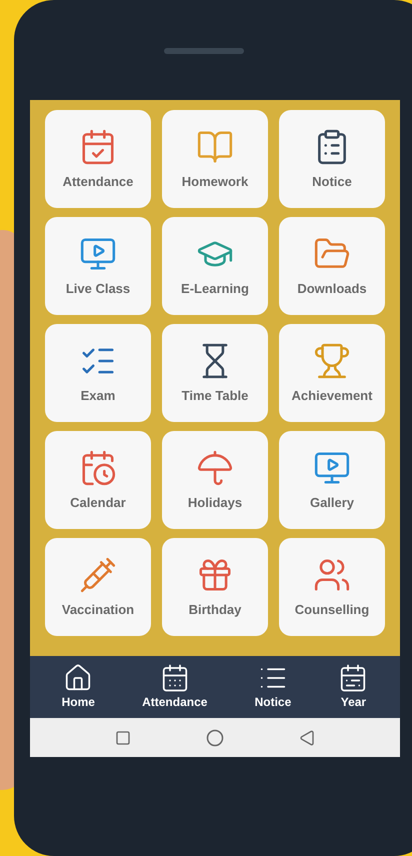 The width and height of the screenshot is (412, 856). Describe the element at coordinates (215, 266) in the screenshot. I see `menu-tile: E-Learning` at that location.